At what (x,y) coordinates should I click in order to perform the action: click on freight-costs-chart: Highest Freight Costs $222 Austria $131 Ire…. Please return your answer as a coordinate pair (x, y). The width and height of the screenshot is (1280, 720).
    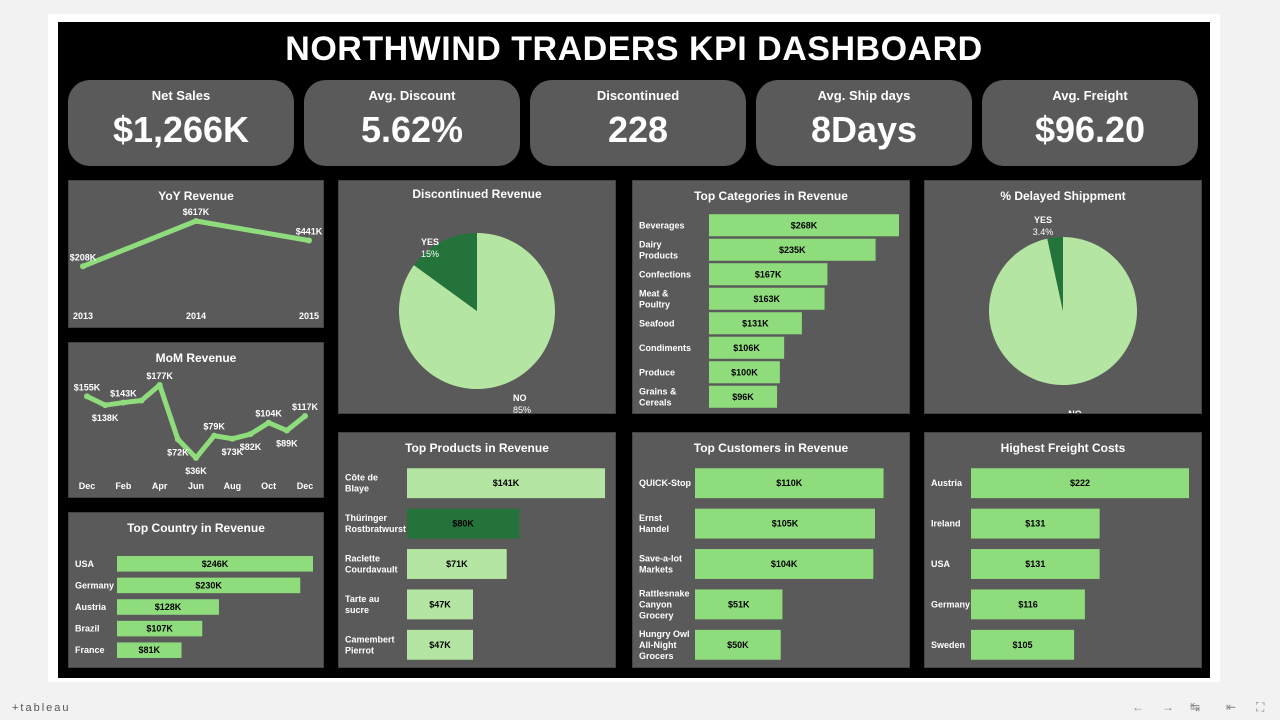
    Looking at the image, I should click on (1063, 550).